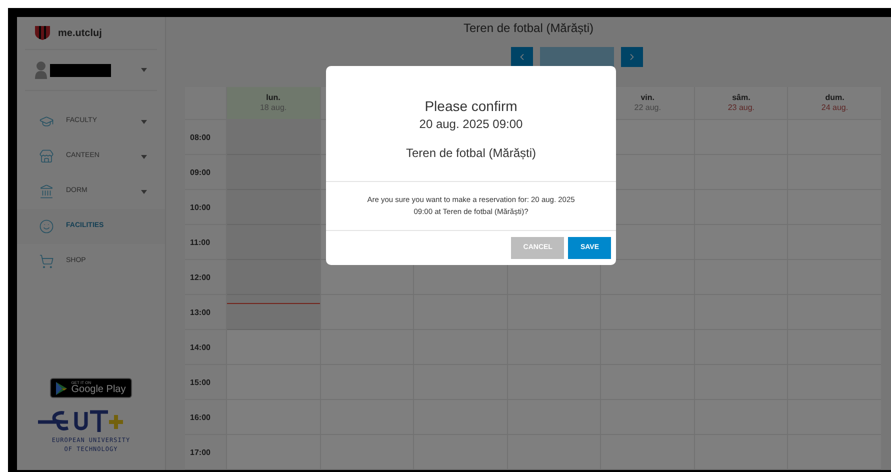 This screenshot has width=891, height=472. What do you see at coordinates (200, 137) in the screenshot?
I see `time-label: 08:00` at bounding box center [200, 137].